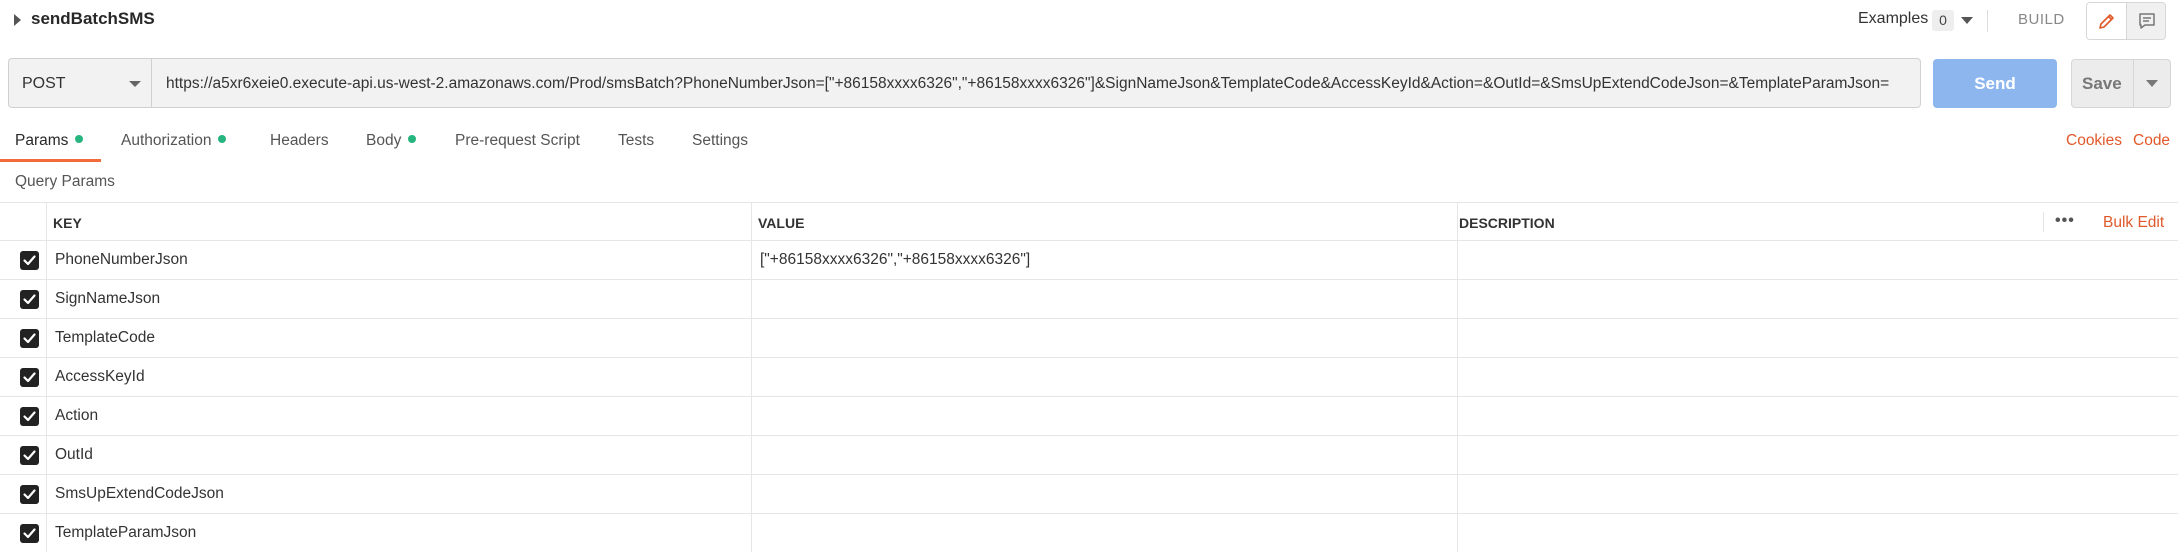 The image size is (2178, 552). What do you see at coordinates (121, 260) in the screenshot?
I see `param-key: PhoneNumberJson` at bounding box center [121, 260].